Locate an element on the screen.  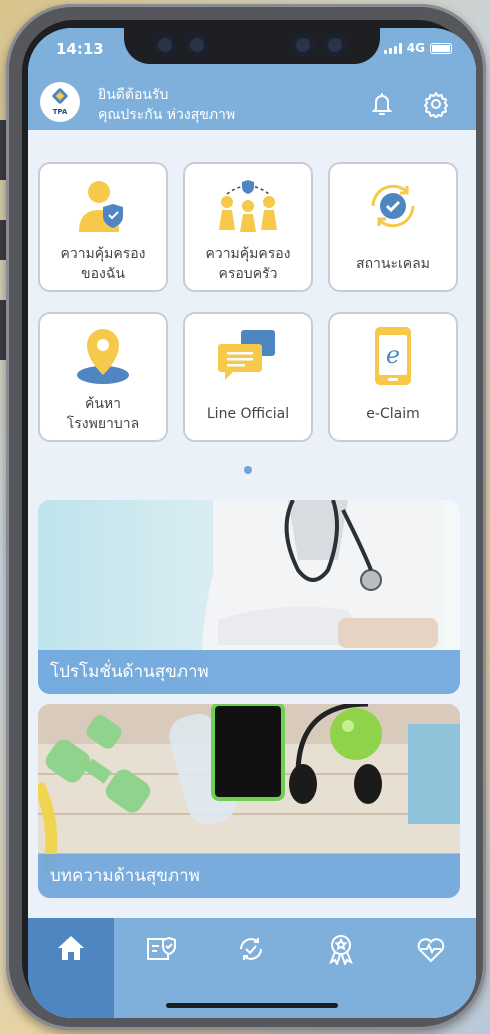
menu-family-coverage: ความคุ้มครอง ครอบครัว is located at coordinates (248, 227).